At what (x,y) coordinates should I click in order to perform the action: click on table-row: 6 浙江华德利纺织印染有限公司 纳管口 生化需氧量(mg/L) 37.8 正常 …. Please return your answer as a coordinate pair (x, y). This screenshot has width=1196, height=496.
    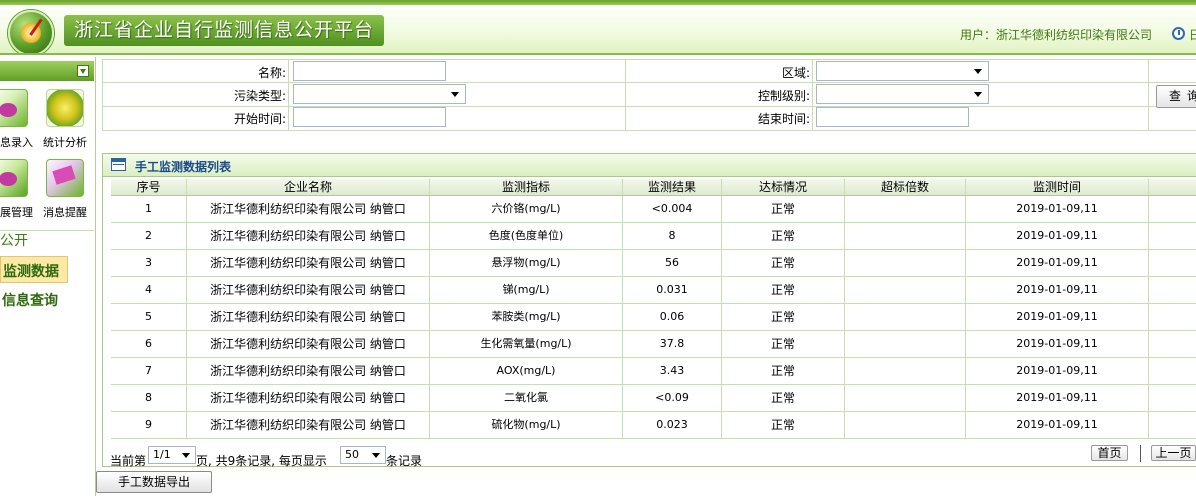
    Looking at the image, I should click on (653, 344).